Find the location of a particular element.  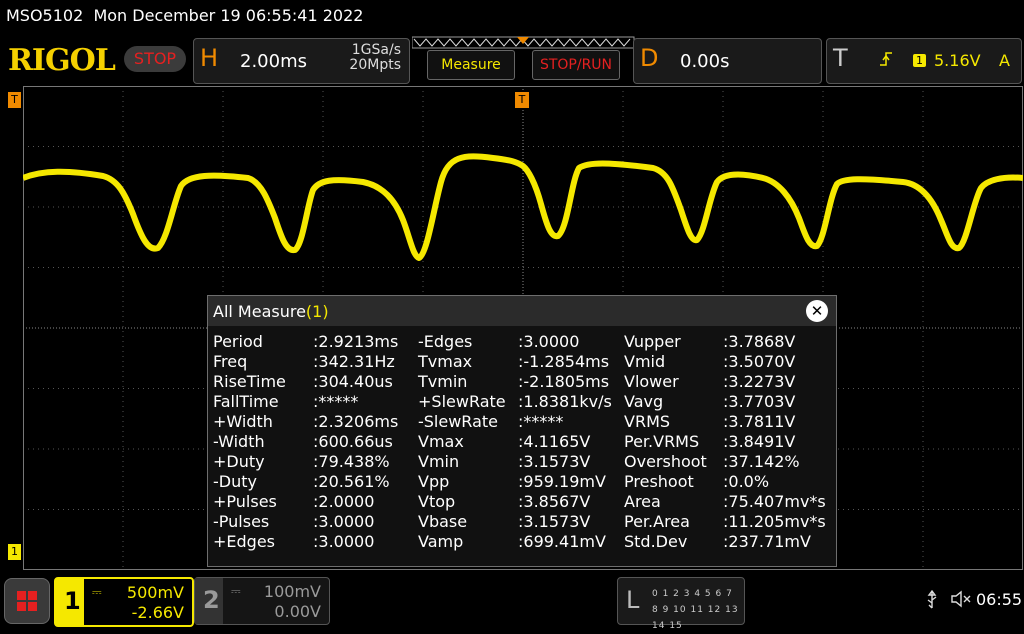

logic-analyzer-panel: L 0 1 2 3 4 5 6 7 8 9 10 11 12 13 14 15 is located at coordinates (681, 604).